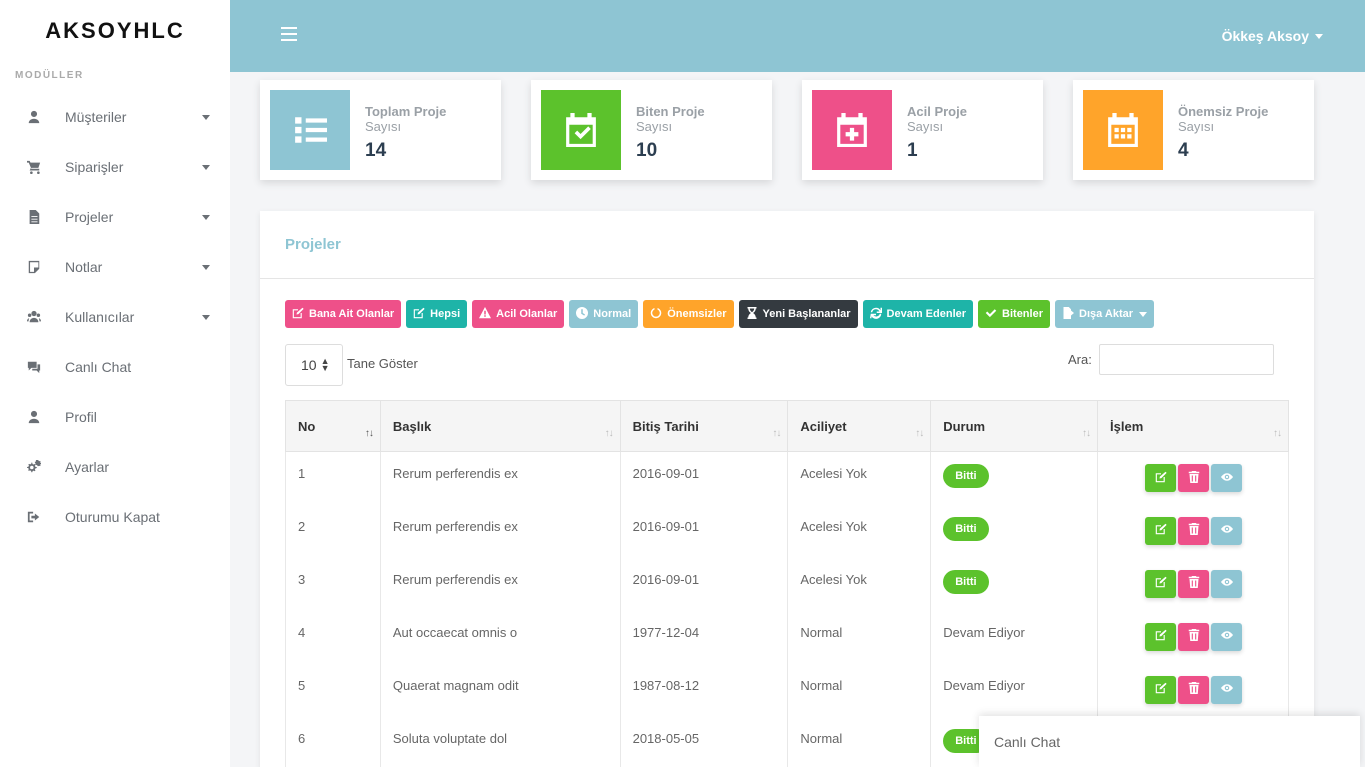 Image resolution: width=1365 pixels, height=767 pixels. I want to click on stat-label: Toplam Proje Sayısı, so click(425, 119).